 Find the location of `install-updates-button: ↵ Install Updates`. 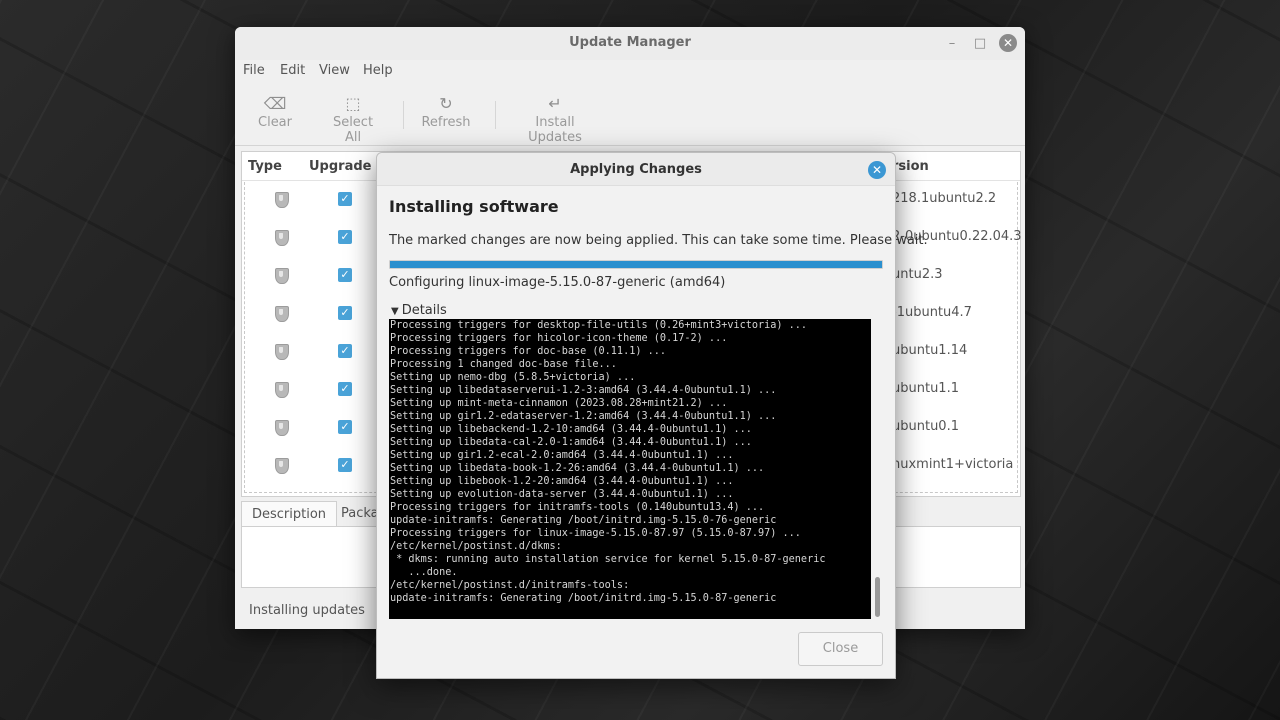

install-updates-button: ↵ Install Updates is located at coordinates (555, 119).